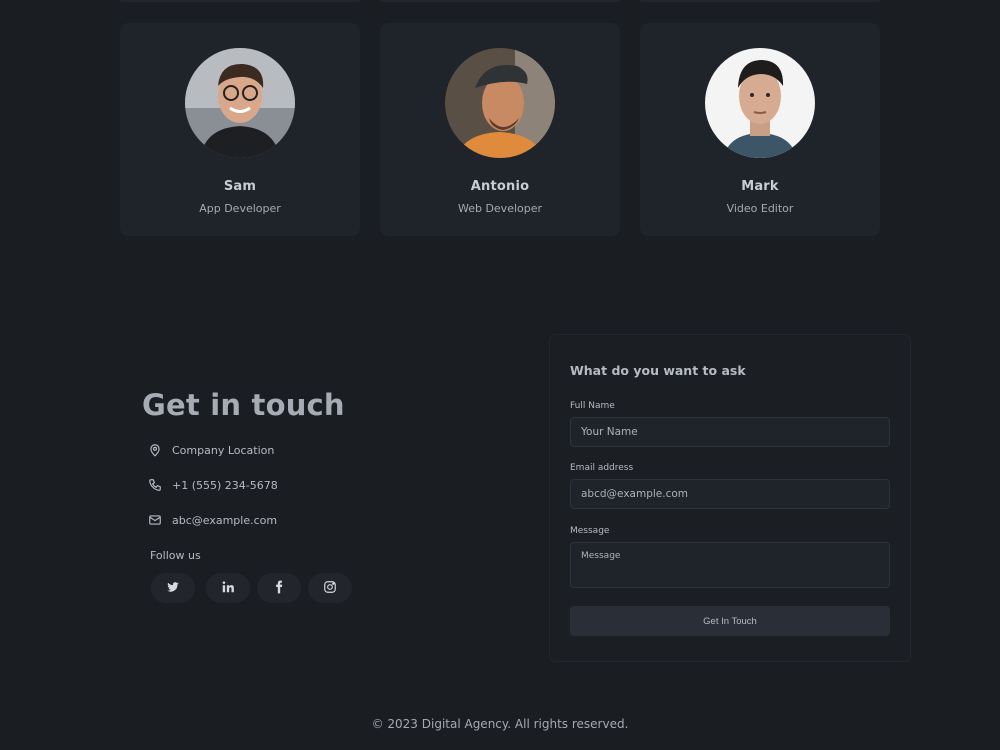 This screenshot has width=1000, height=750. I want to click on member-role: App Developer, so click(240, 208).